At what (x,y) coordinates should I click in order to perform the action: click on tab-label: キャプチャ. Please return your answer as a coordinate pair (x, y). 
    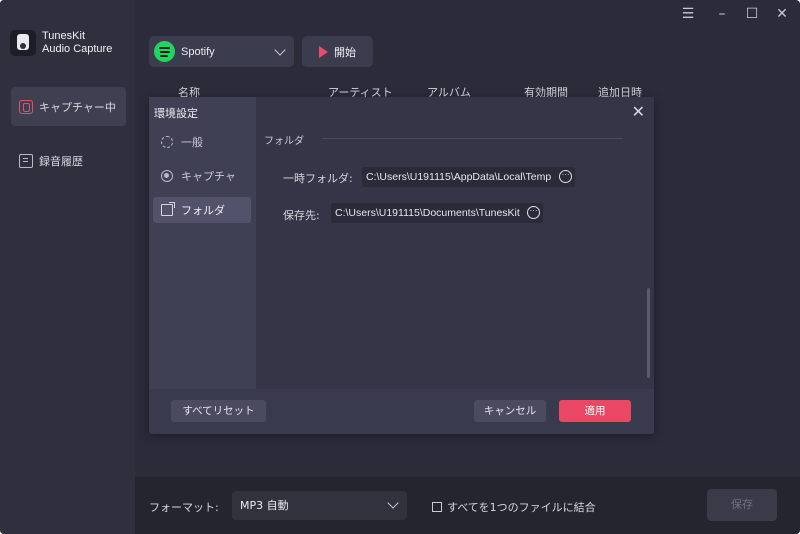
    Looking at the image, I should click on (208, 176).